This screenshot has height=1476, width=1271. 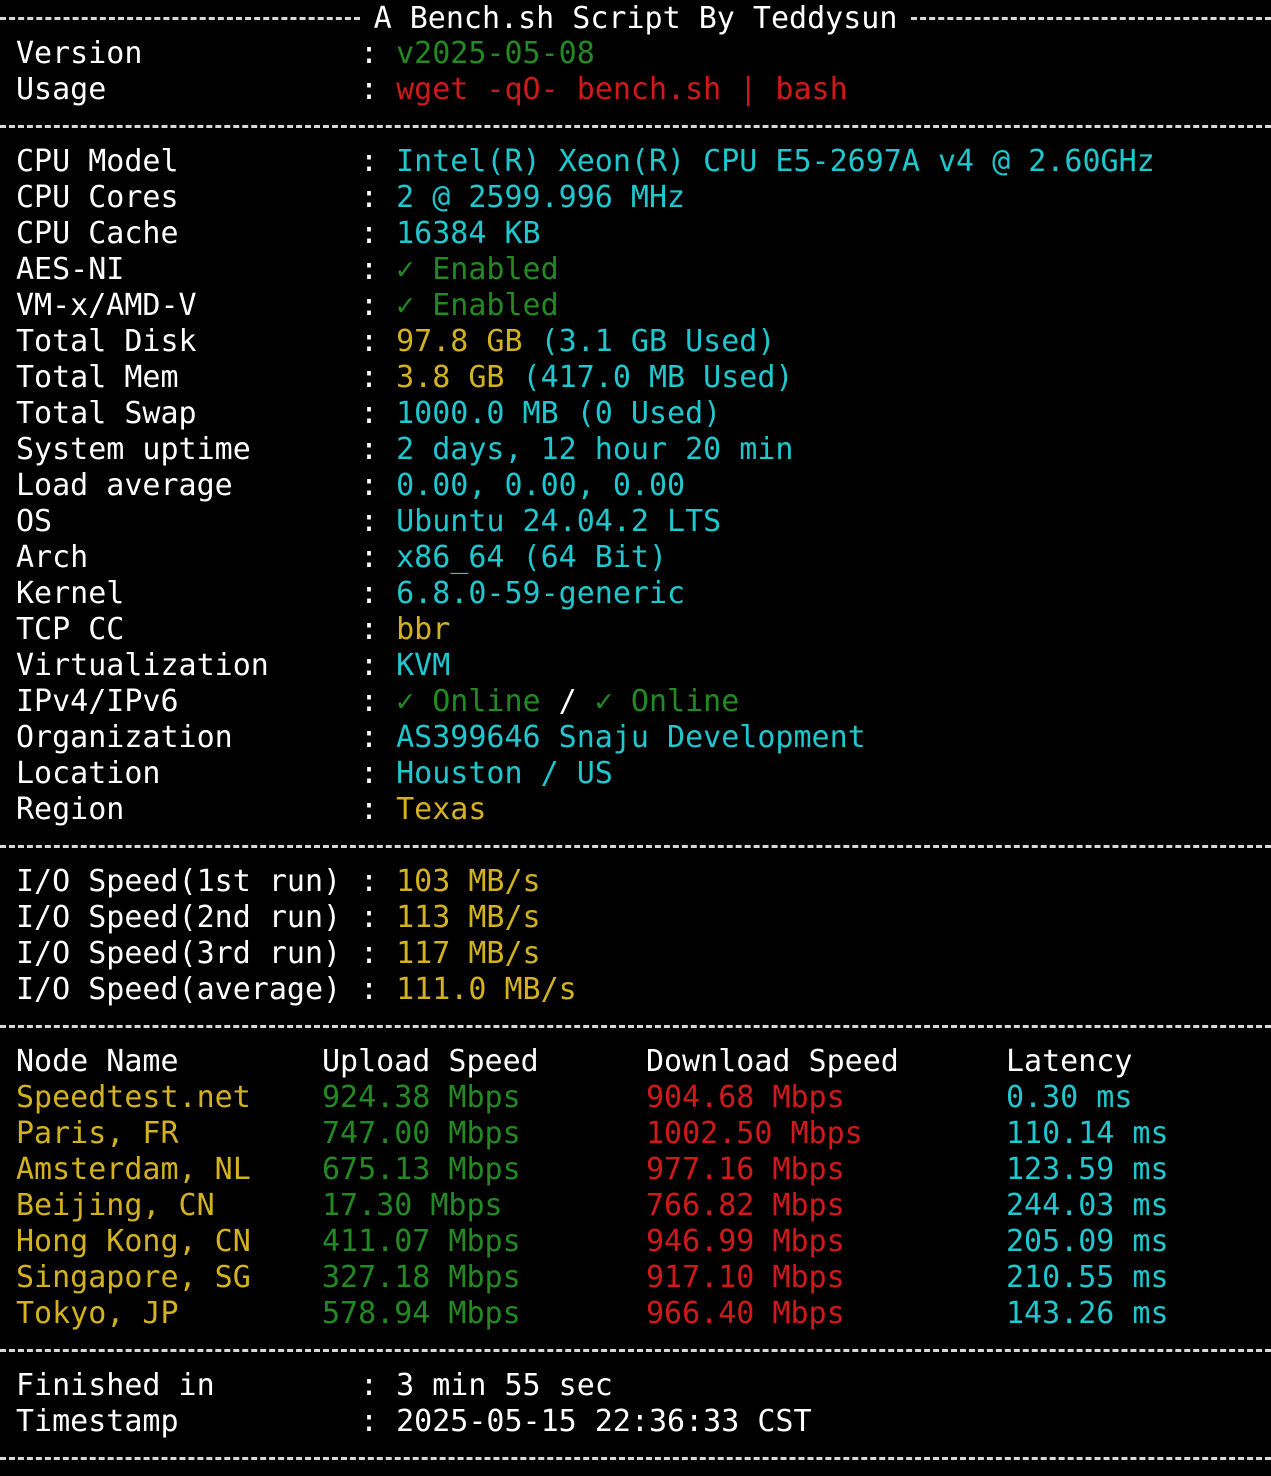 I want to click on cell-download: 766.82 Mbps, so click(x=745, y=1205).